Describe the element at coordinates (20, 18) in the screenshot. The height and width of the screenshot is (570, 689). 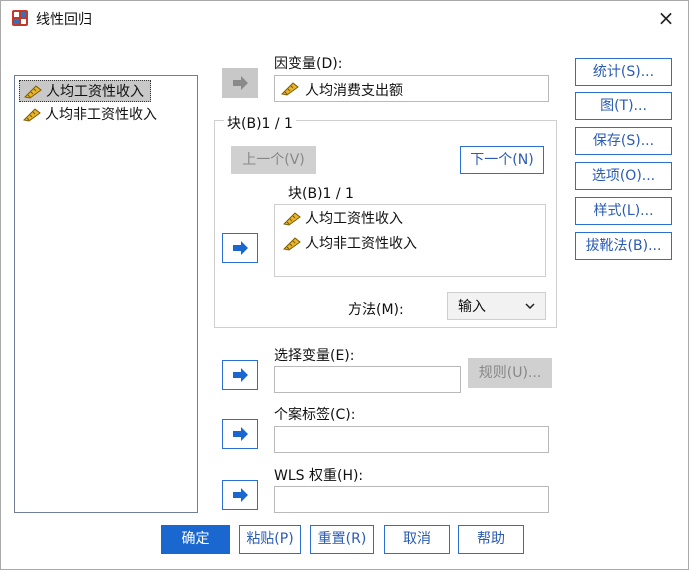
I see `regression-app-icon` at that location.